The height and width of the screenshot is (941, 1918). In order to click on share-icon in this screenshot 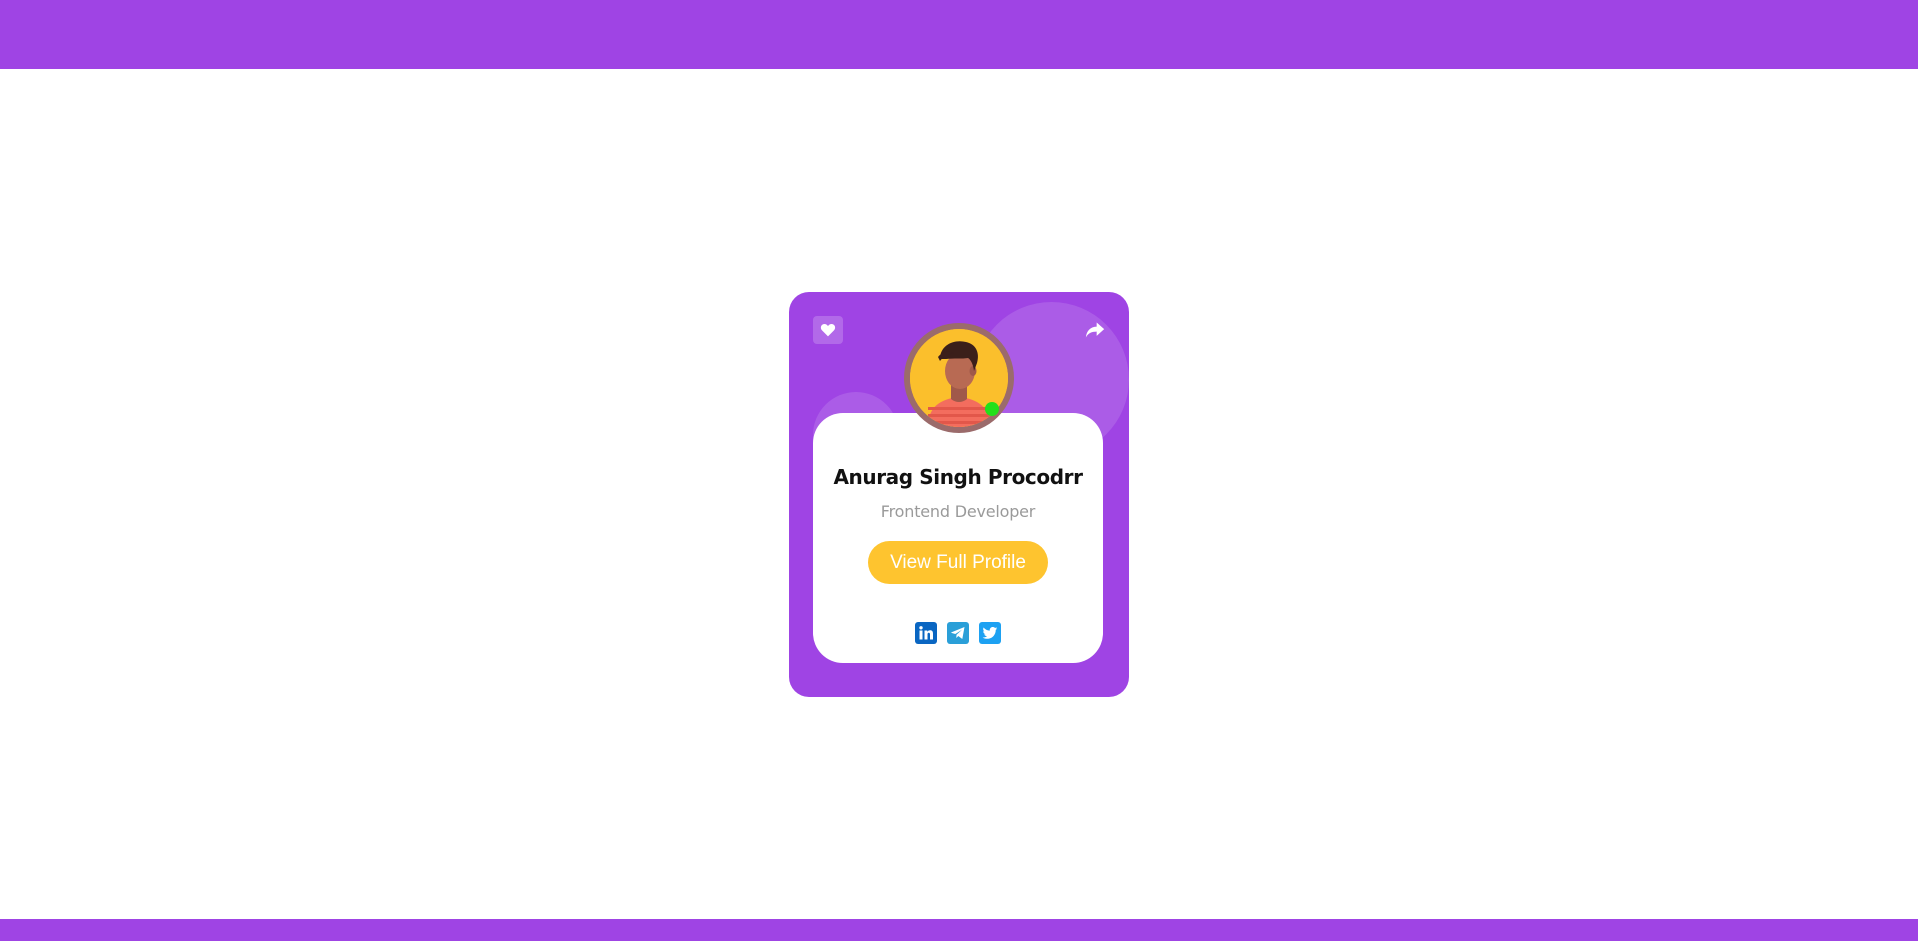, I will do `click(1095, 330)`.